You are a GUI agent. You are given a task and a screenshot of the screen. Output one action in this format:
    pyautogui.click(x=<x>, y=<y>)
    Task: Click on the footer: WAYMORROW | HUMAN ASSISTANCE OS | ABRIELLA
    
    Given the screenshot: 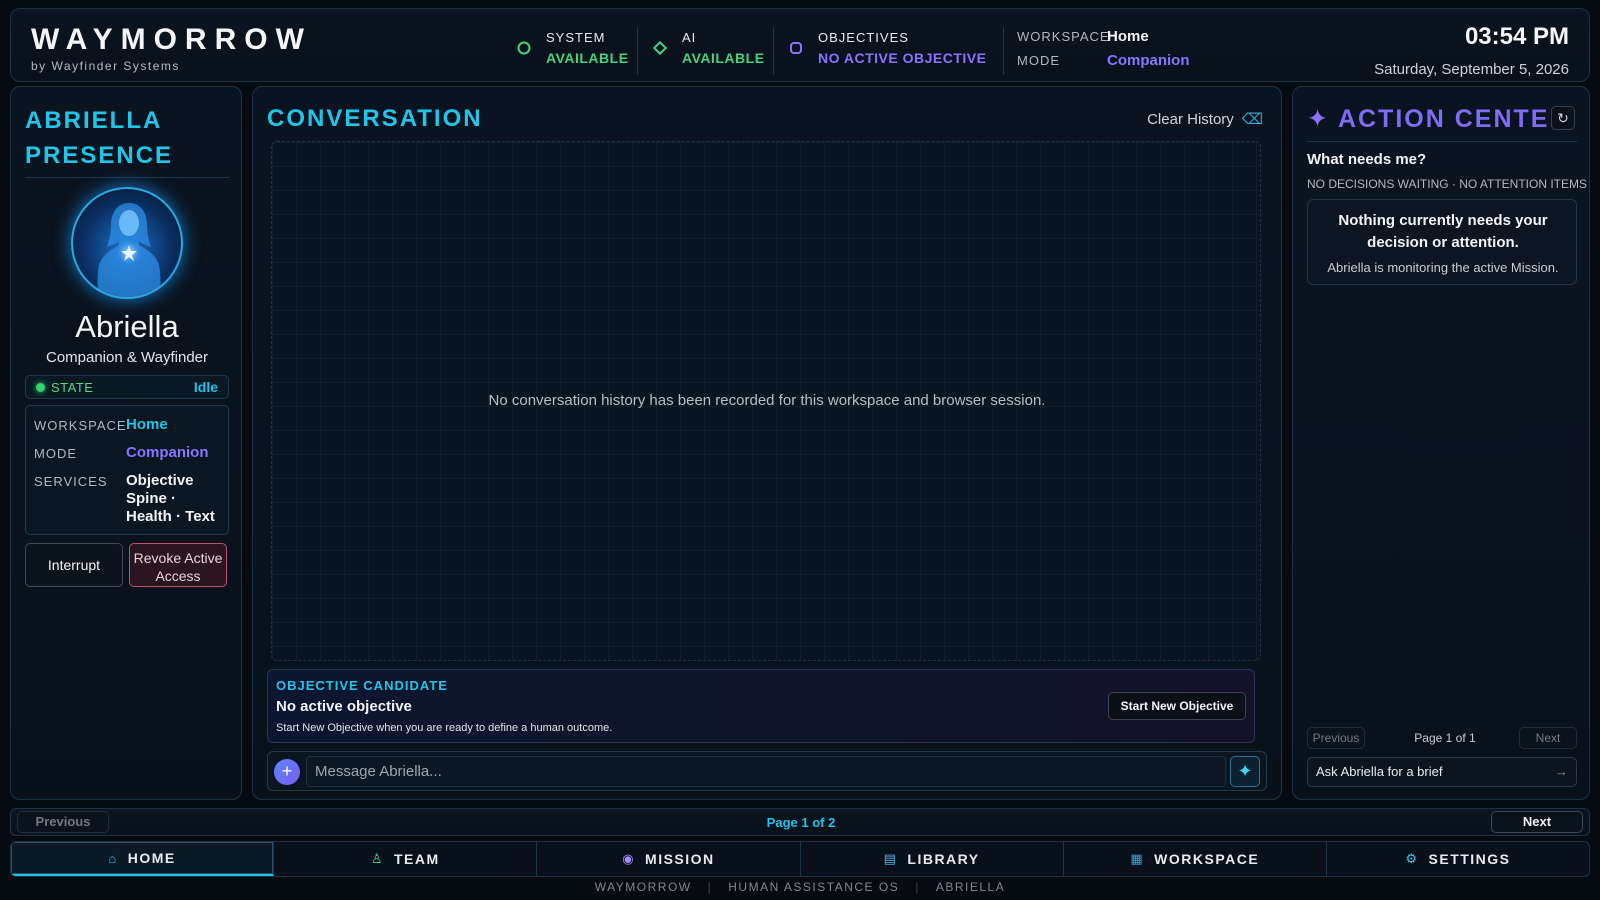 What is the action you would take?
    pyautogui.click(x=800, y=887)
    